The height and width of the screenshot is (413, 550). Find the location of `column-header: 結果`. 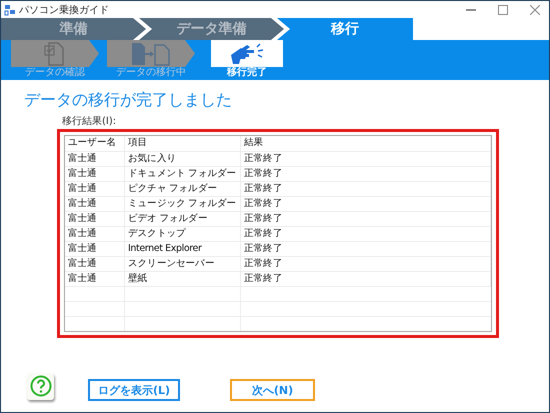

column-header: 結果 is located at coordinates (366, 143).